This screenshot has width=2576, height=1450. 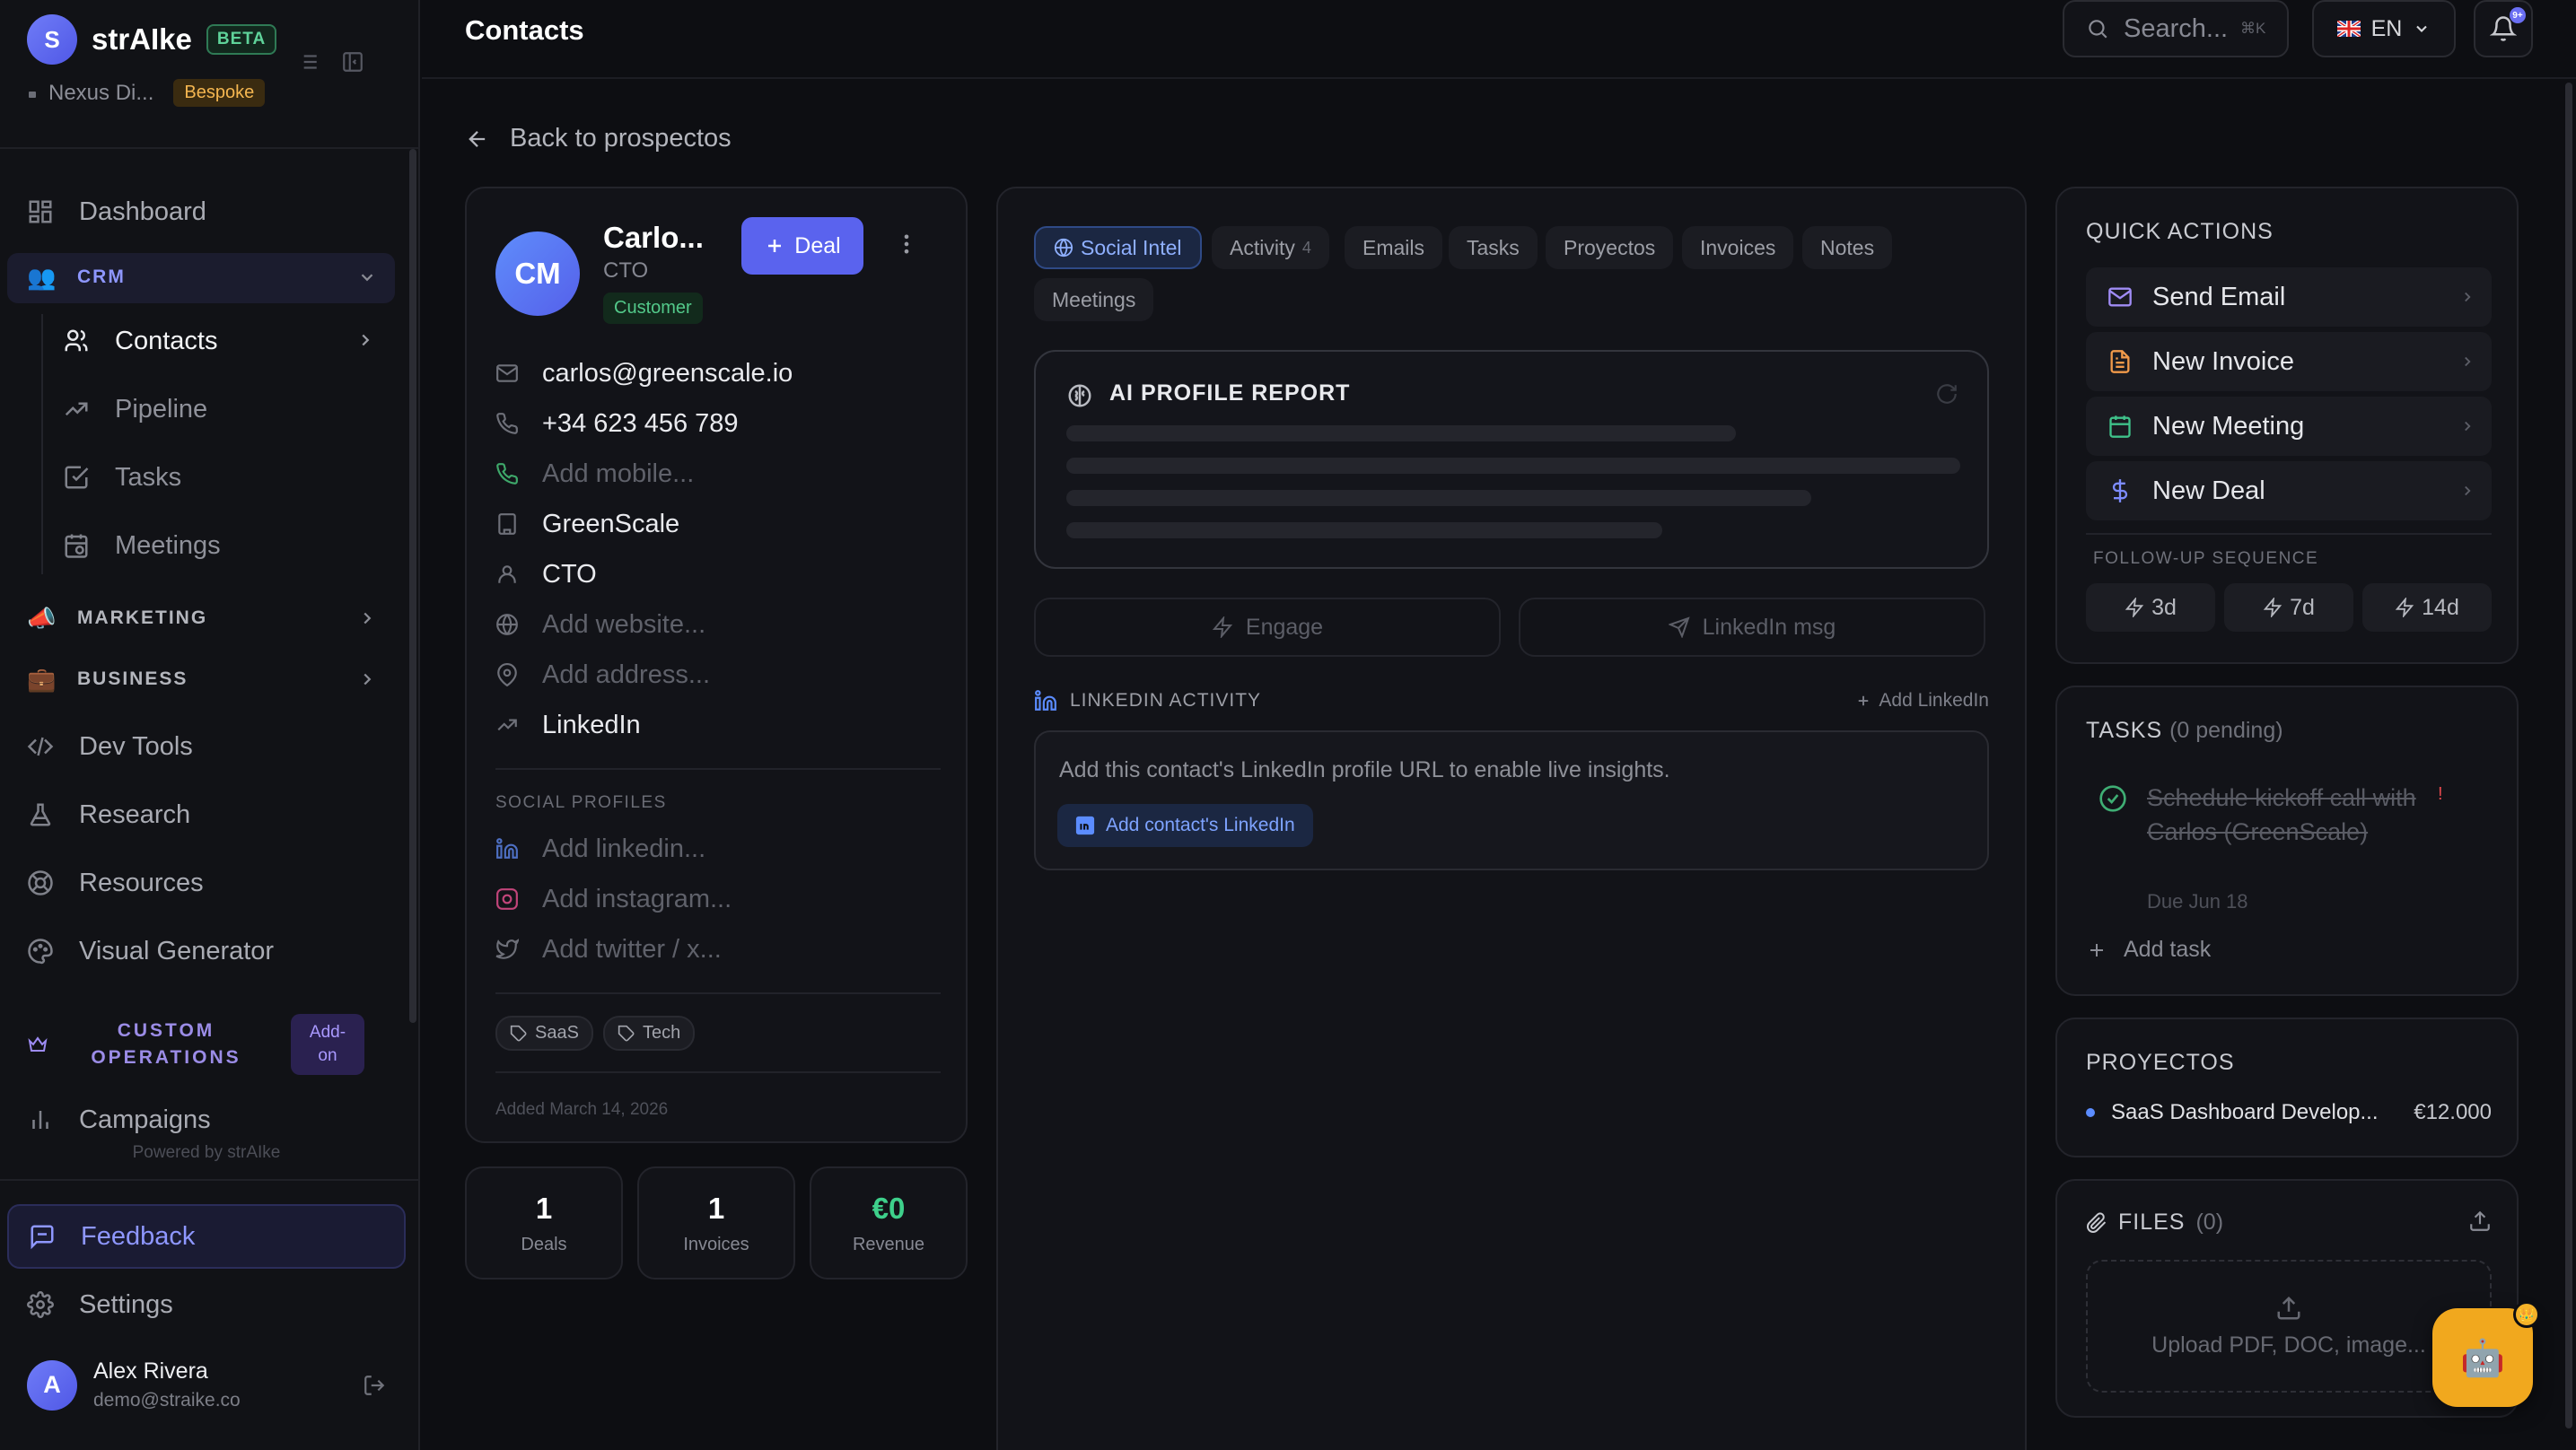 What do you see at coordinates (2150, 607) in the screenshot?
I see `followup-3d-button: 3d` at bounding box center [2150, 607].